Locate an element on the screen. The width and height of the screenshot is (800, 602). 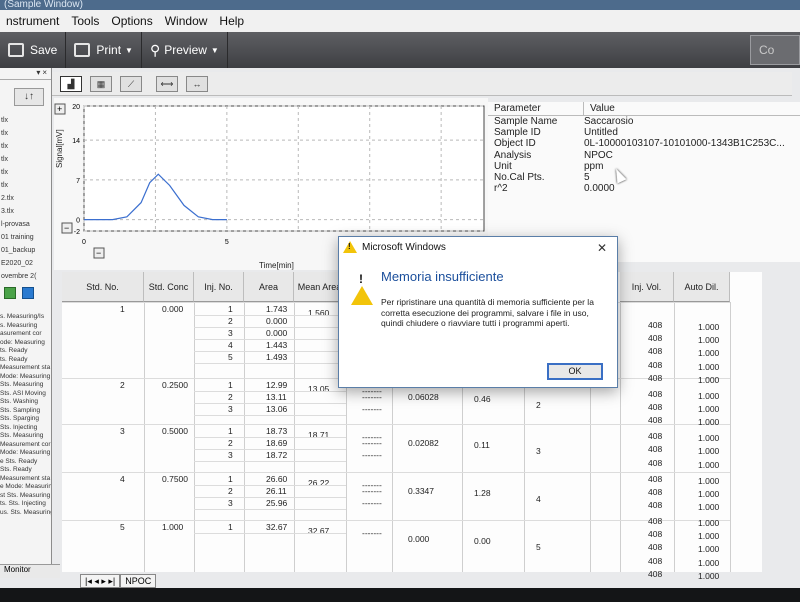
print-icon is located at coordinates (82, 50).